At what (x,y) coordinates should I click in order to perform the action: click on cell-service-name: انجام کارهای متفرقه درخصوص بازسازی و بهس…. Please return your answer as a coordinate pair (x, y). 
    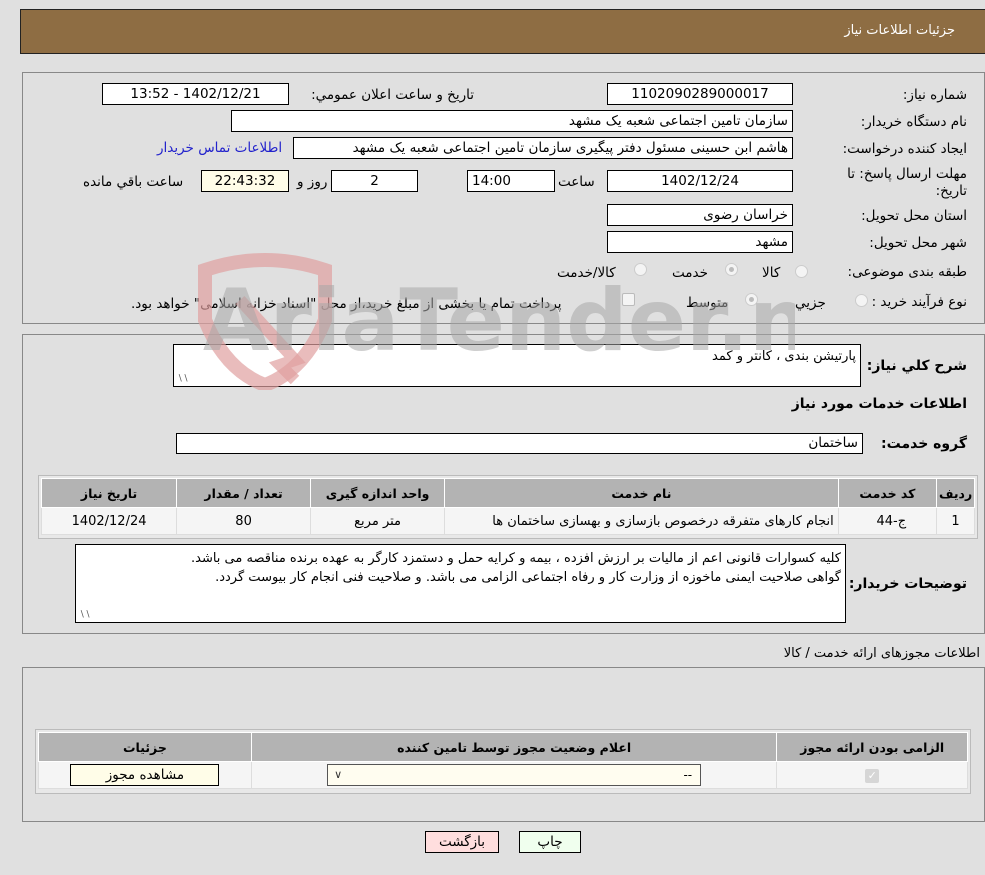
    Looking at the image, I should click on (641, 521).